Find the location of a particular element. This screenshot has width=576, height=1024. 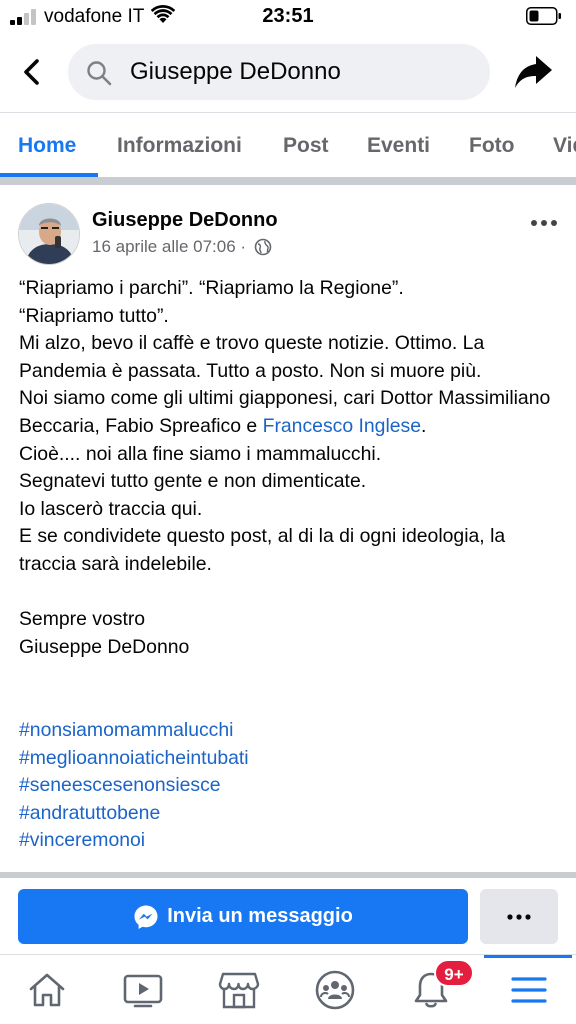

tab-post: Post is located at coordinates (306, 147).